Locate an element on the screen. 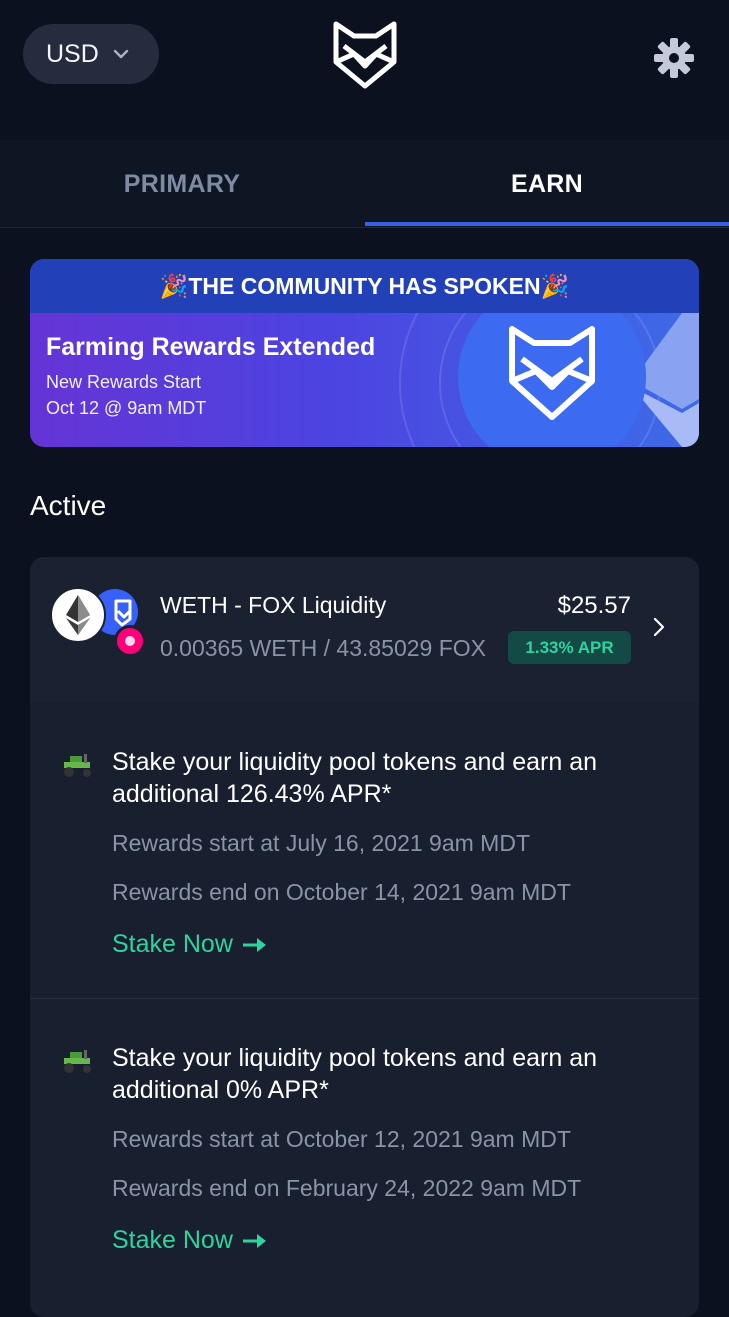 This screenshot has height=1317, width=729. fox-logo-icon is located at coordinates (365, 54).